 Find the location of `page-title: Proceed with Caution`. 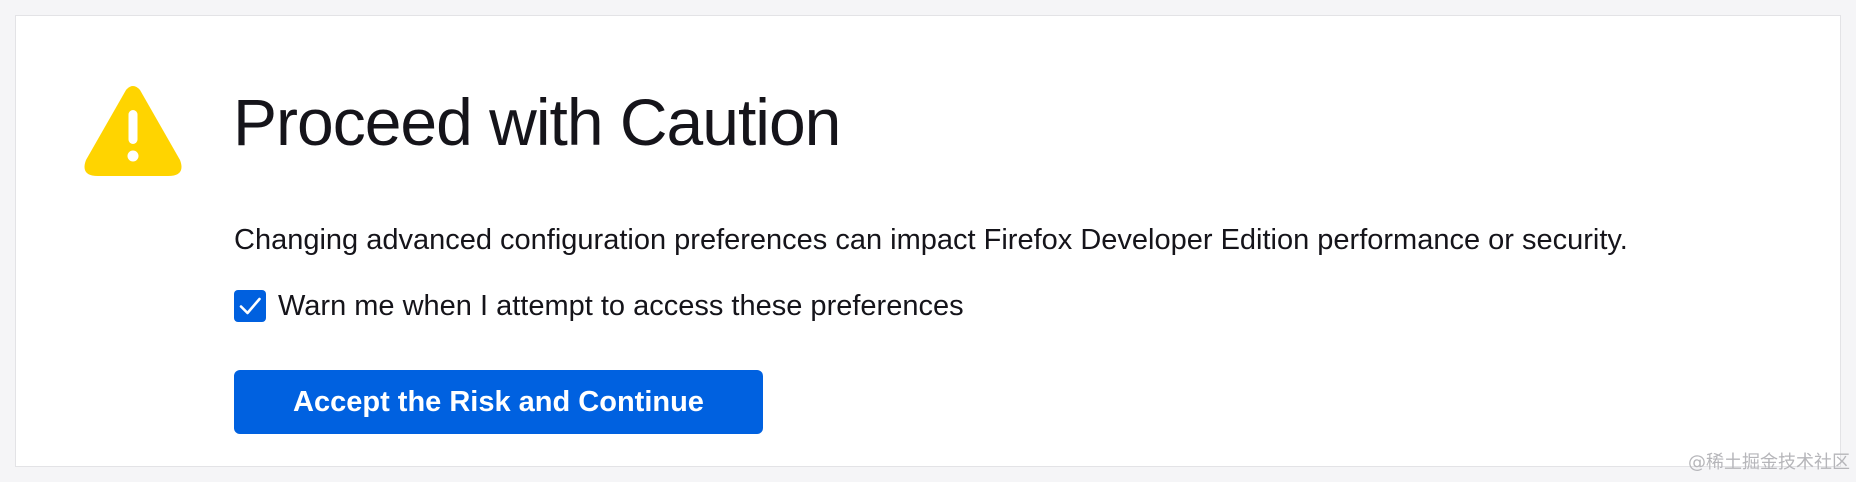

page-title: Proceed with Caution is located at coordinates (537, 122).